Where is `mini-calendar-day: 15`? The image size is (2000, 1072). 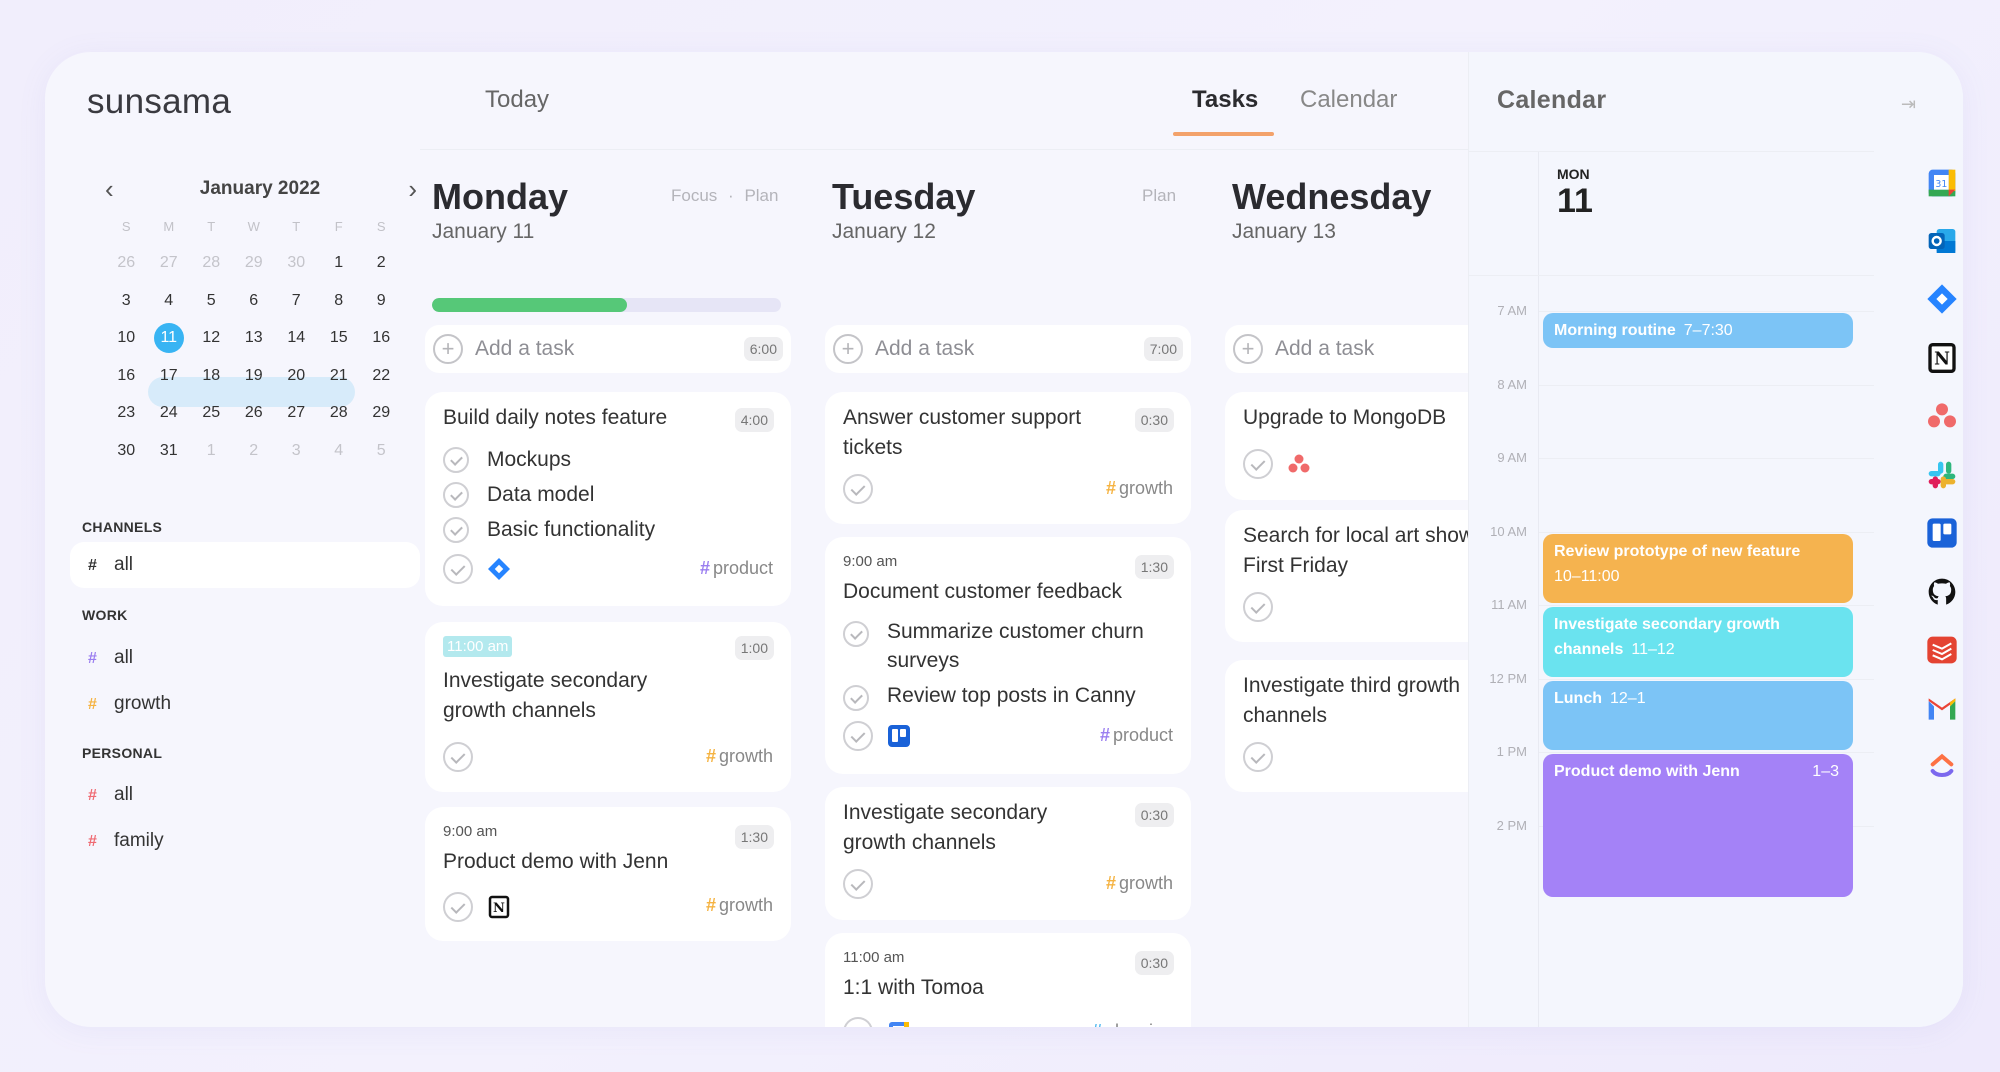
mini-calendar-day: 15 is located at coordinates (339, 338).